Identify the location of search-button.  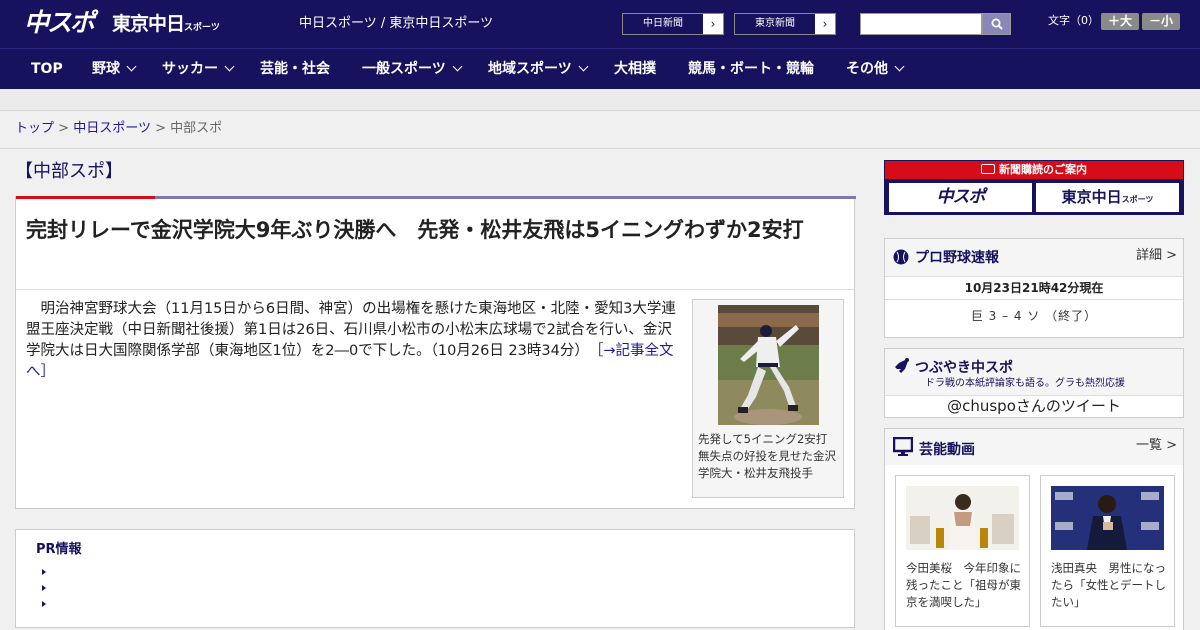
(996, 24).